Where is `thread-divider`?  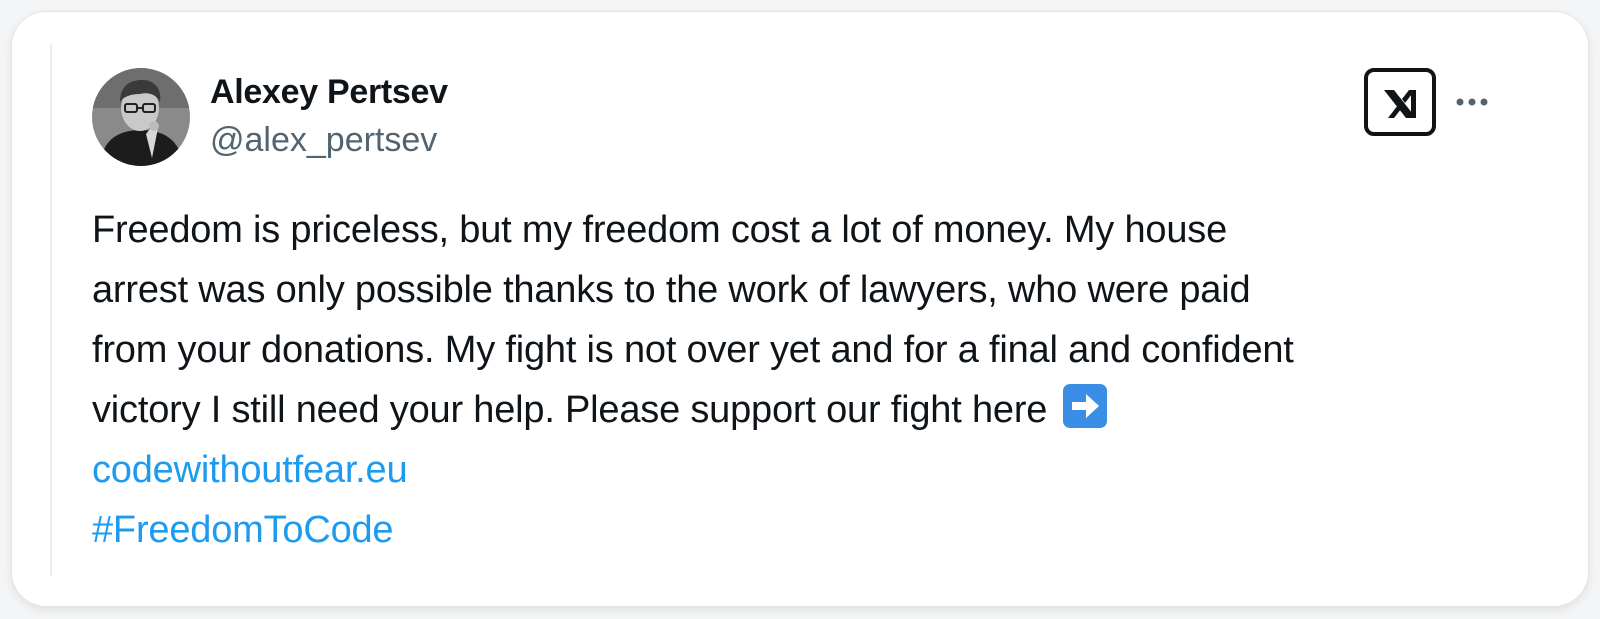
thread-divider is located at coordinates (51, 310).